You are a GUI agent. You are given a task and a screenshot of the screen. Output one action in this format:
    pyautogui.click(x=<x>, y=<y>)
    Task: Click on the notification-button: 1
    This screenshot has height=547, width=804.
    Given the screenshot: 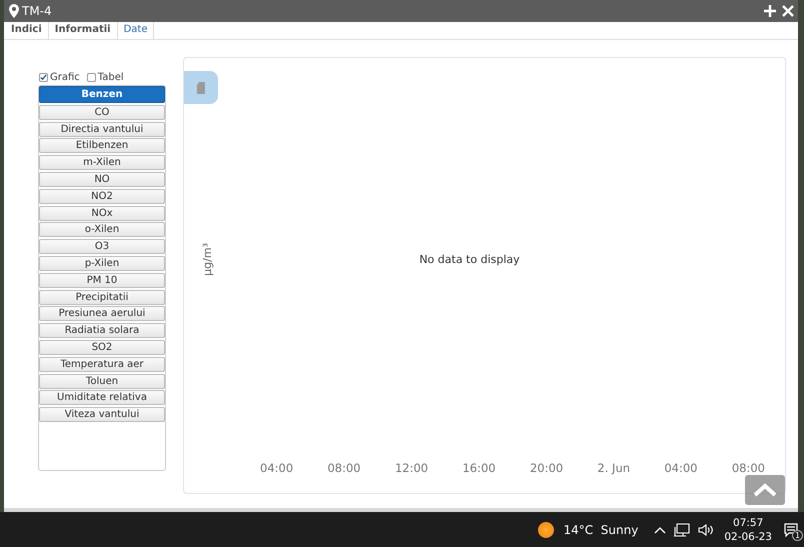 What is the action you would take?
    pyautogui.click(x=792, y=530)
    